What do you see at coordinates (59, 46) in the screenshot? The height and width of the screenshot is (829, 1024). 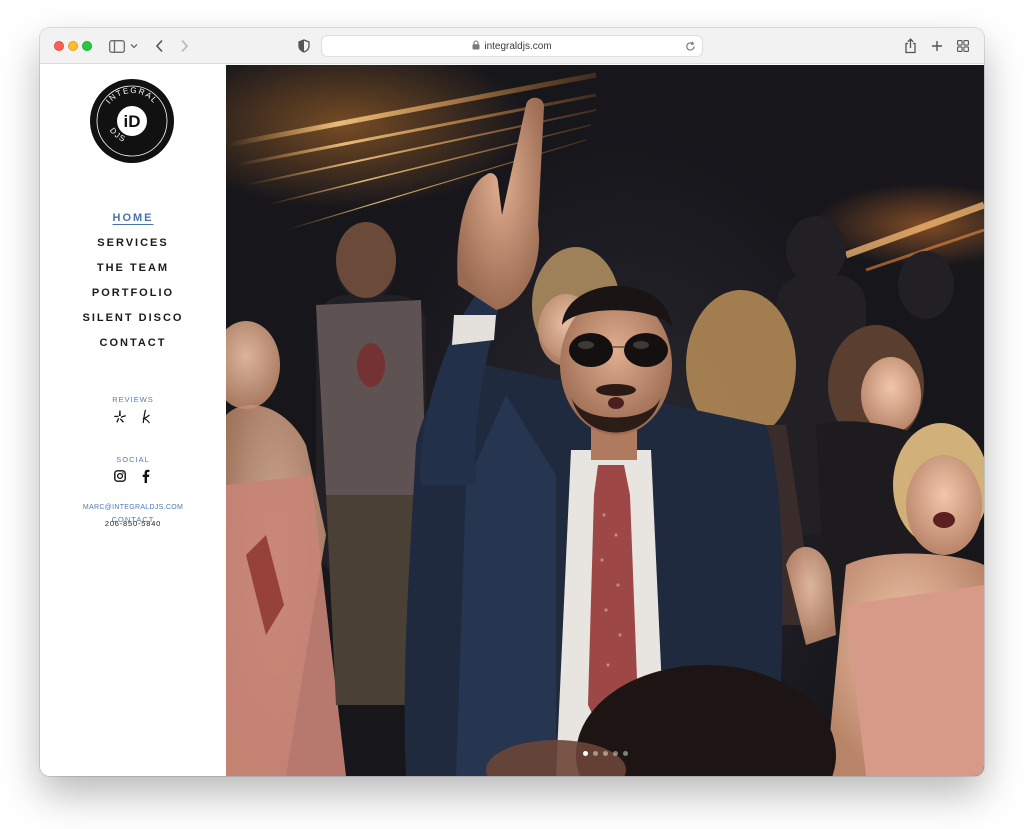 I see `close-window-button` at bounding box center [59, 46].